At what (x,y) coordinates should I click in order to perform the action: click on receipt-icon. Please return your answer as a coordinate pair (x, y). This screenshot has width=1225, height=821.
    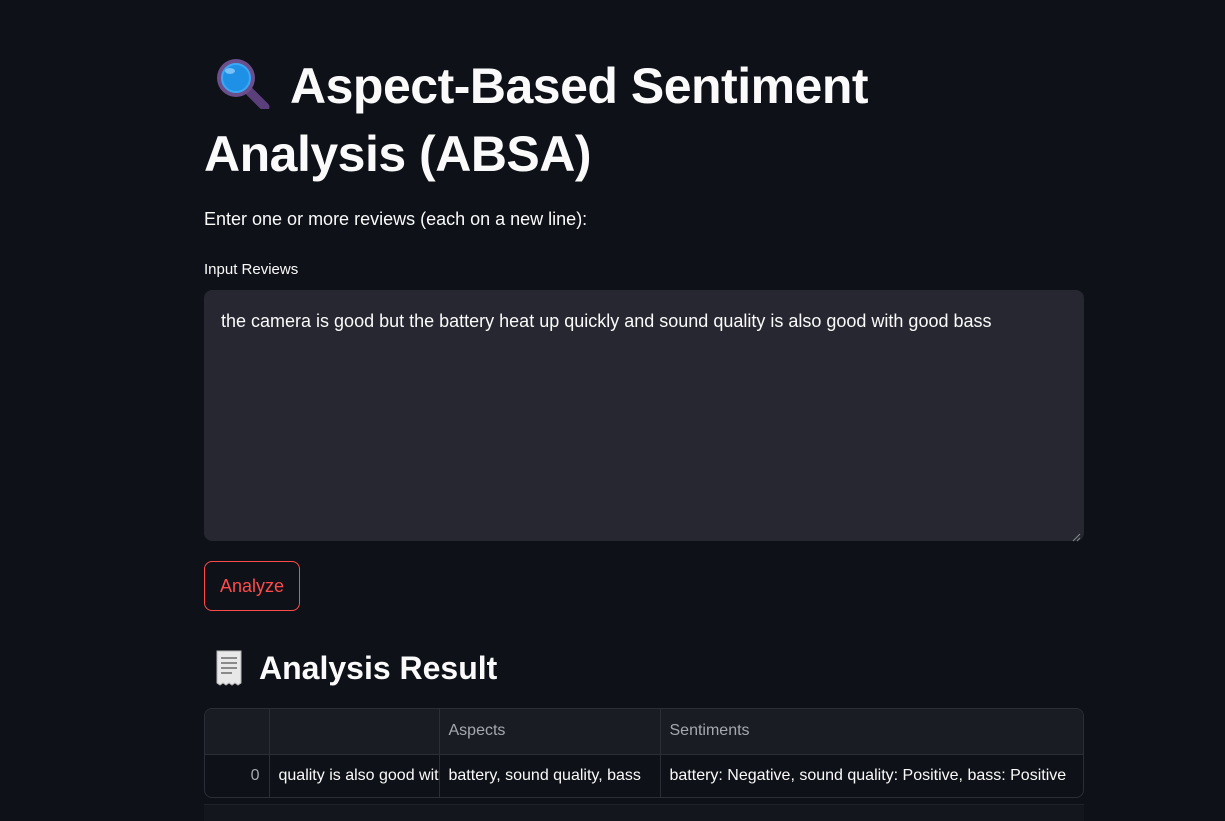
    Looking at the image, I should click on (229, 668).